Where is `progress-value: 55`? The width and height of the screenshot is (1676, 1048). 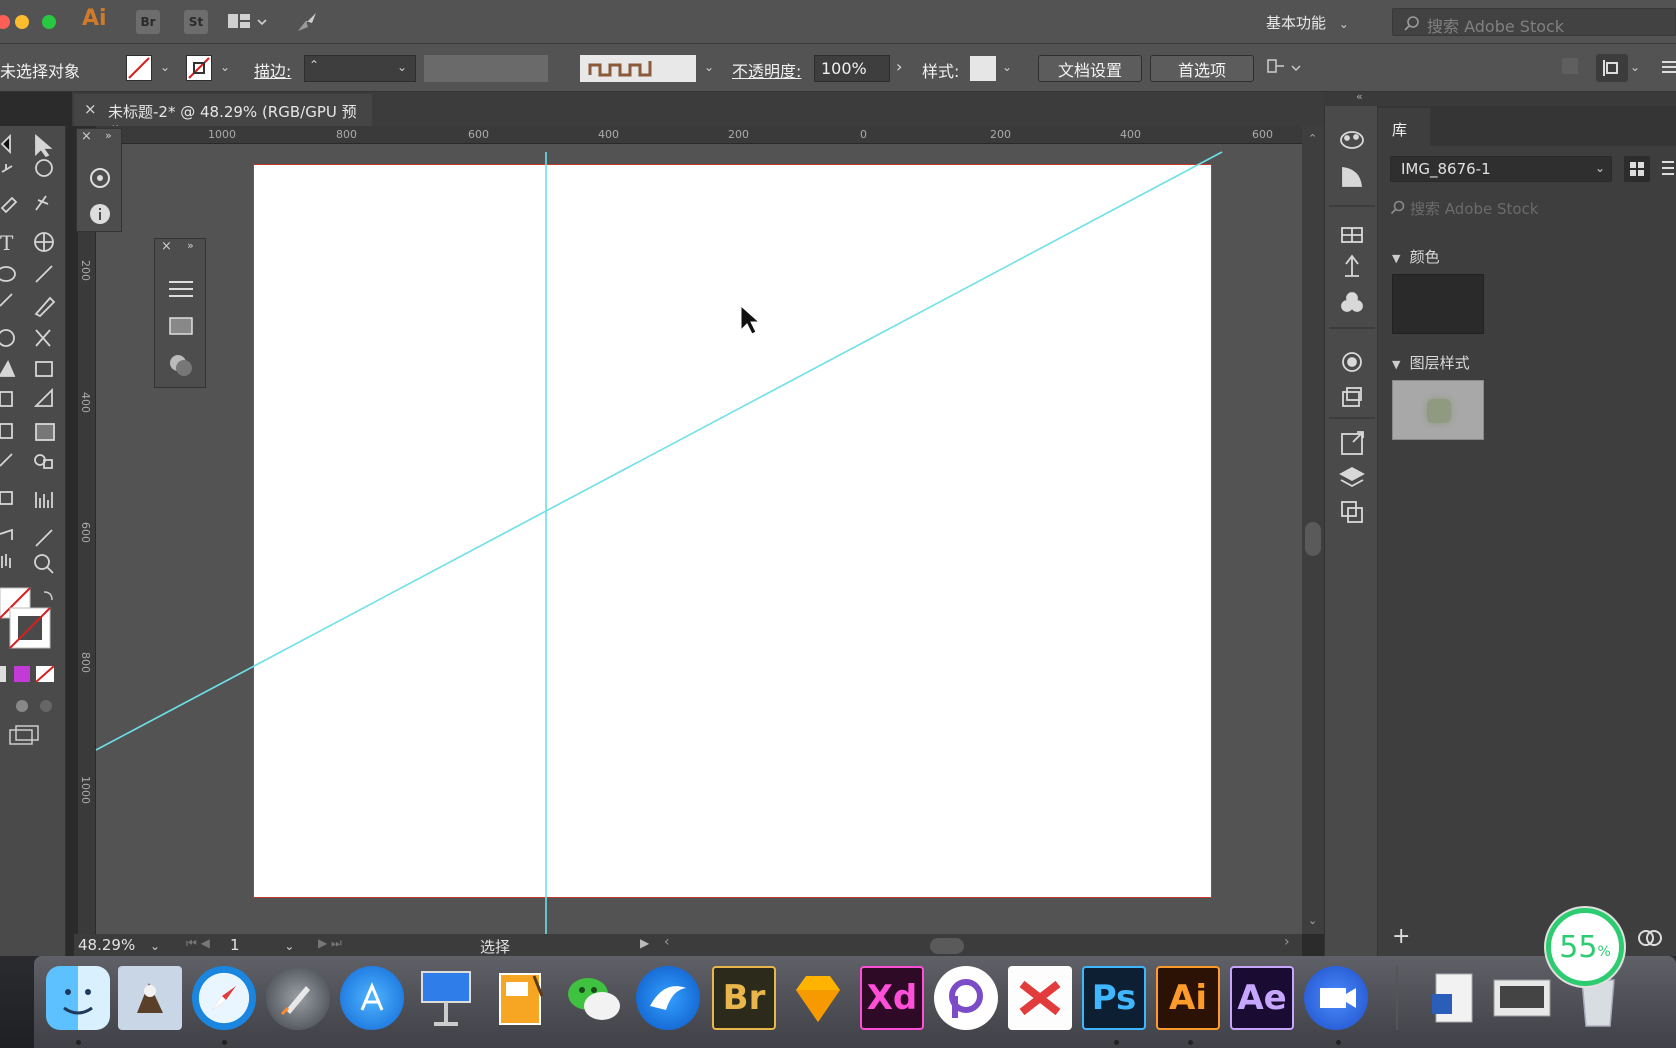
progress-value: 55 is located at coordinates (1578, 947).